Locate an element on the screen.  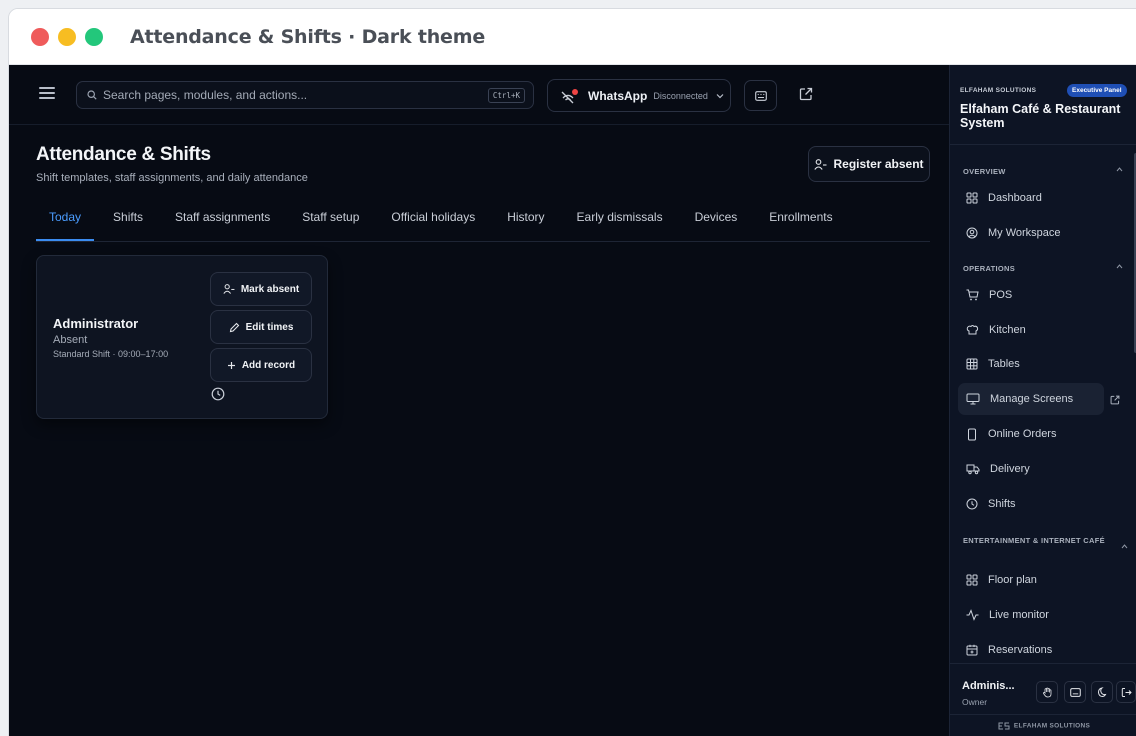
tab-staff-setup: Staff setup is located at coordinates (330, 224).